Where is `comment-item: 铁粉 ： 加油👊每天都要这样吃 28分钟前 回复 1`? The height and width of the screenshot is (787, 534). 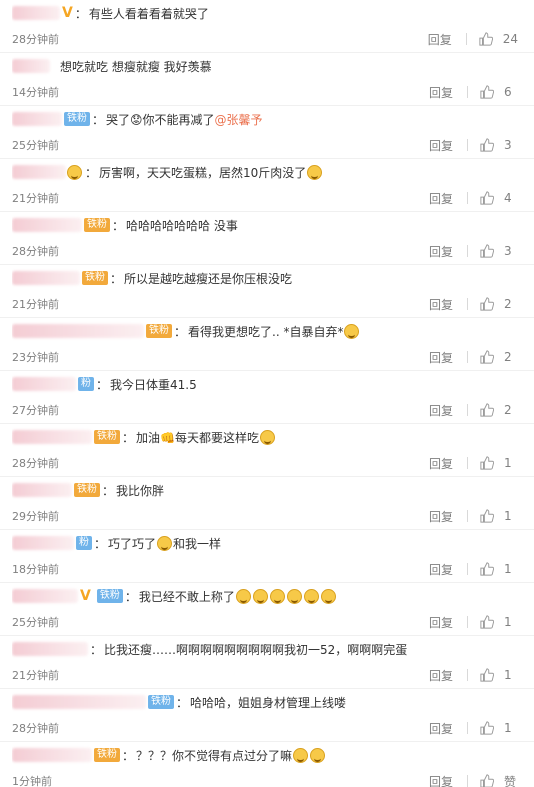 comment-item: 铁粉 ： 加油👊每天都要这样吃 28分钟前 回复 1 is located at coordinates (267, 450).